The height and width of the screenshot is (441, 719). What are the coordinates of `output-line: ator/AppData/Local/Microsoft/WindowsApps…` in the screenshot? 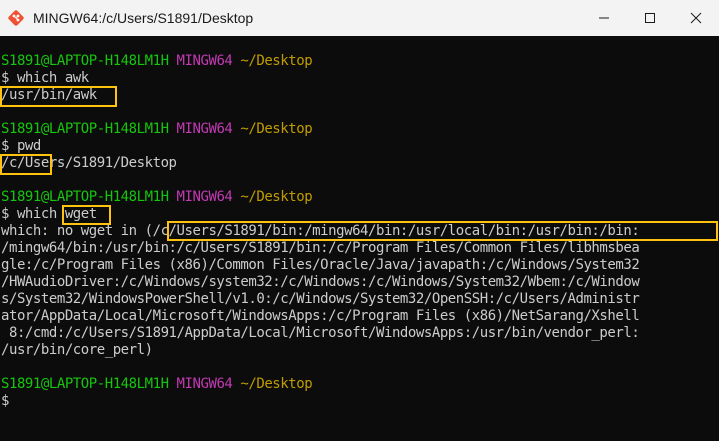 It's located at (320, 316).